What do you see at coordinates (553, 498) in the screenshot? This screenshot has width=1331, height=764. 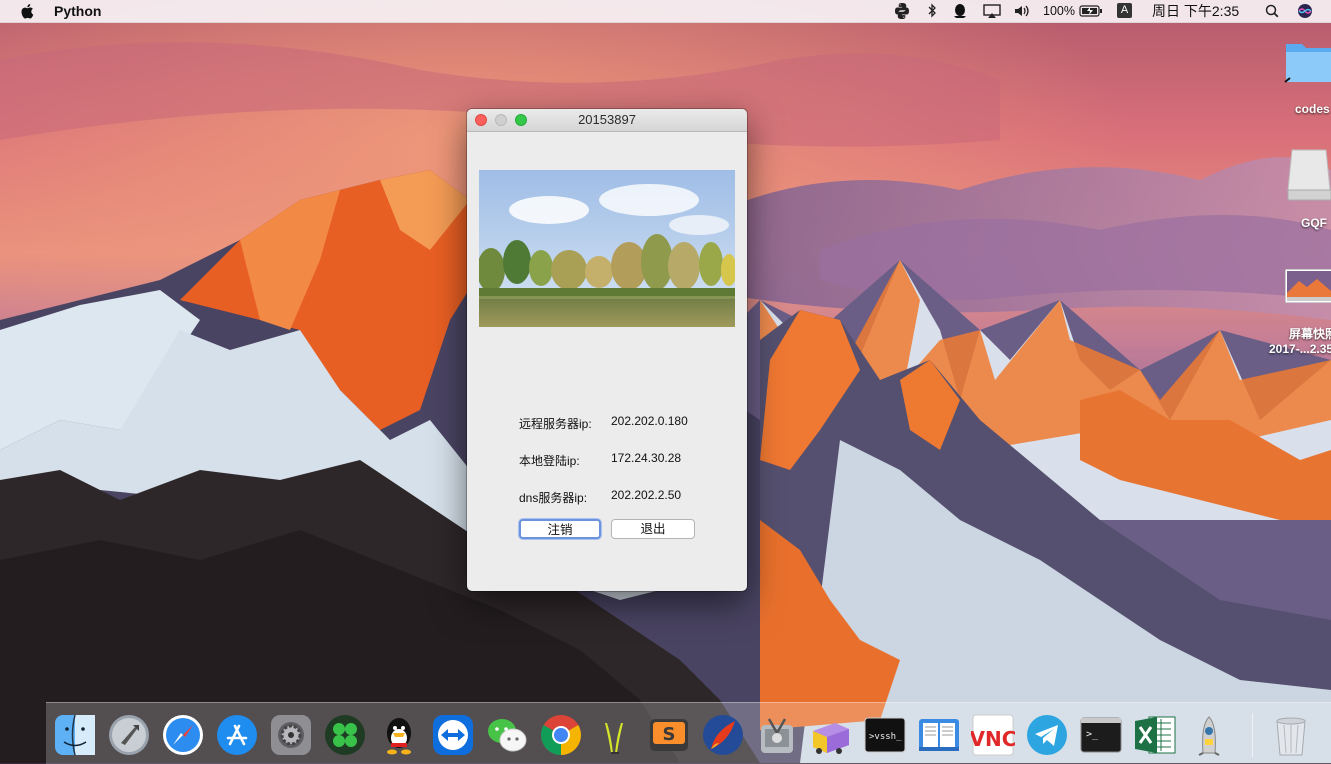 I see `dns-server-ip-label: dns服务器ip:` at bounding box center [553, 498].